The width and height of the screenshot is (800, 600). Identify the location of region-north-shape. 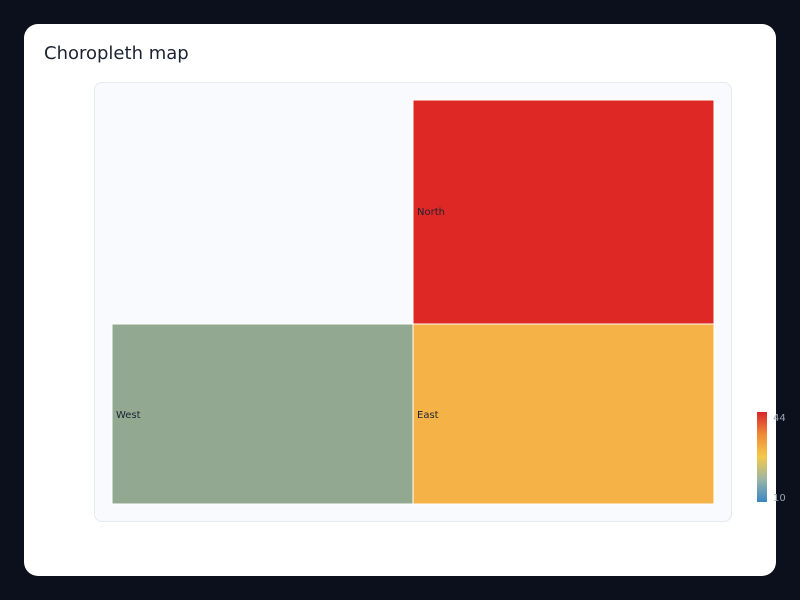
(563, 212).